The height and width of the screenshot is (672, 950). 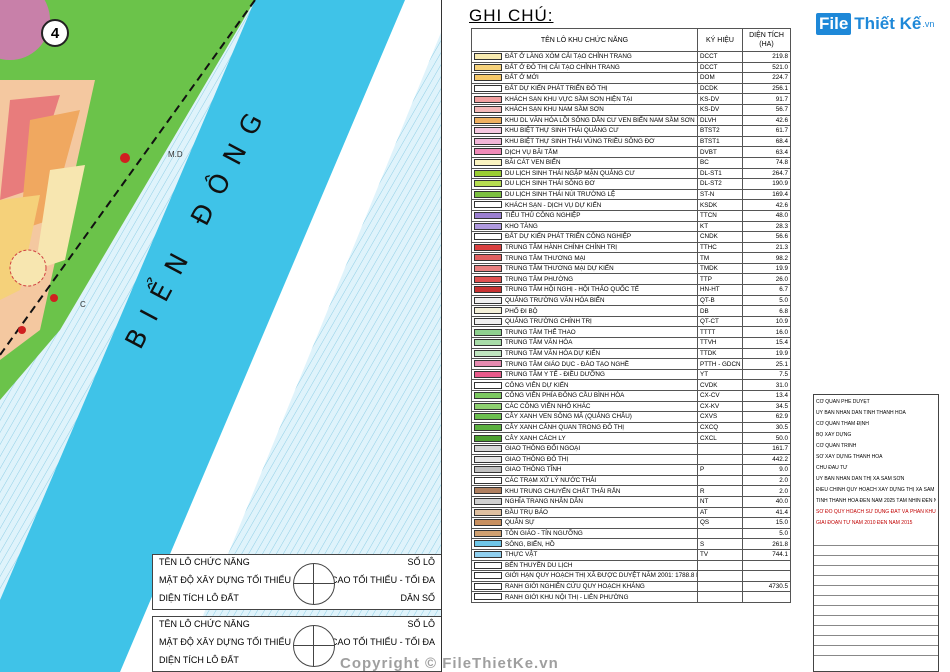 I want to click on legend-name-cell: KHÁCH SẠN - DỊCH VỤ DỰ KIẾN, so click(x=584, y=205).